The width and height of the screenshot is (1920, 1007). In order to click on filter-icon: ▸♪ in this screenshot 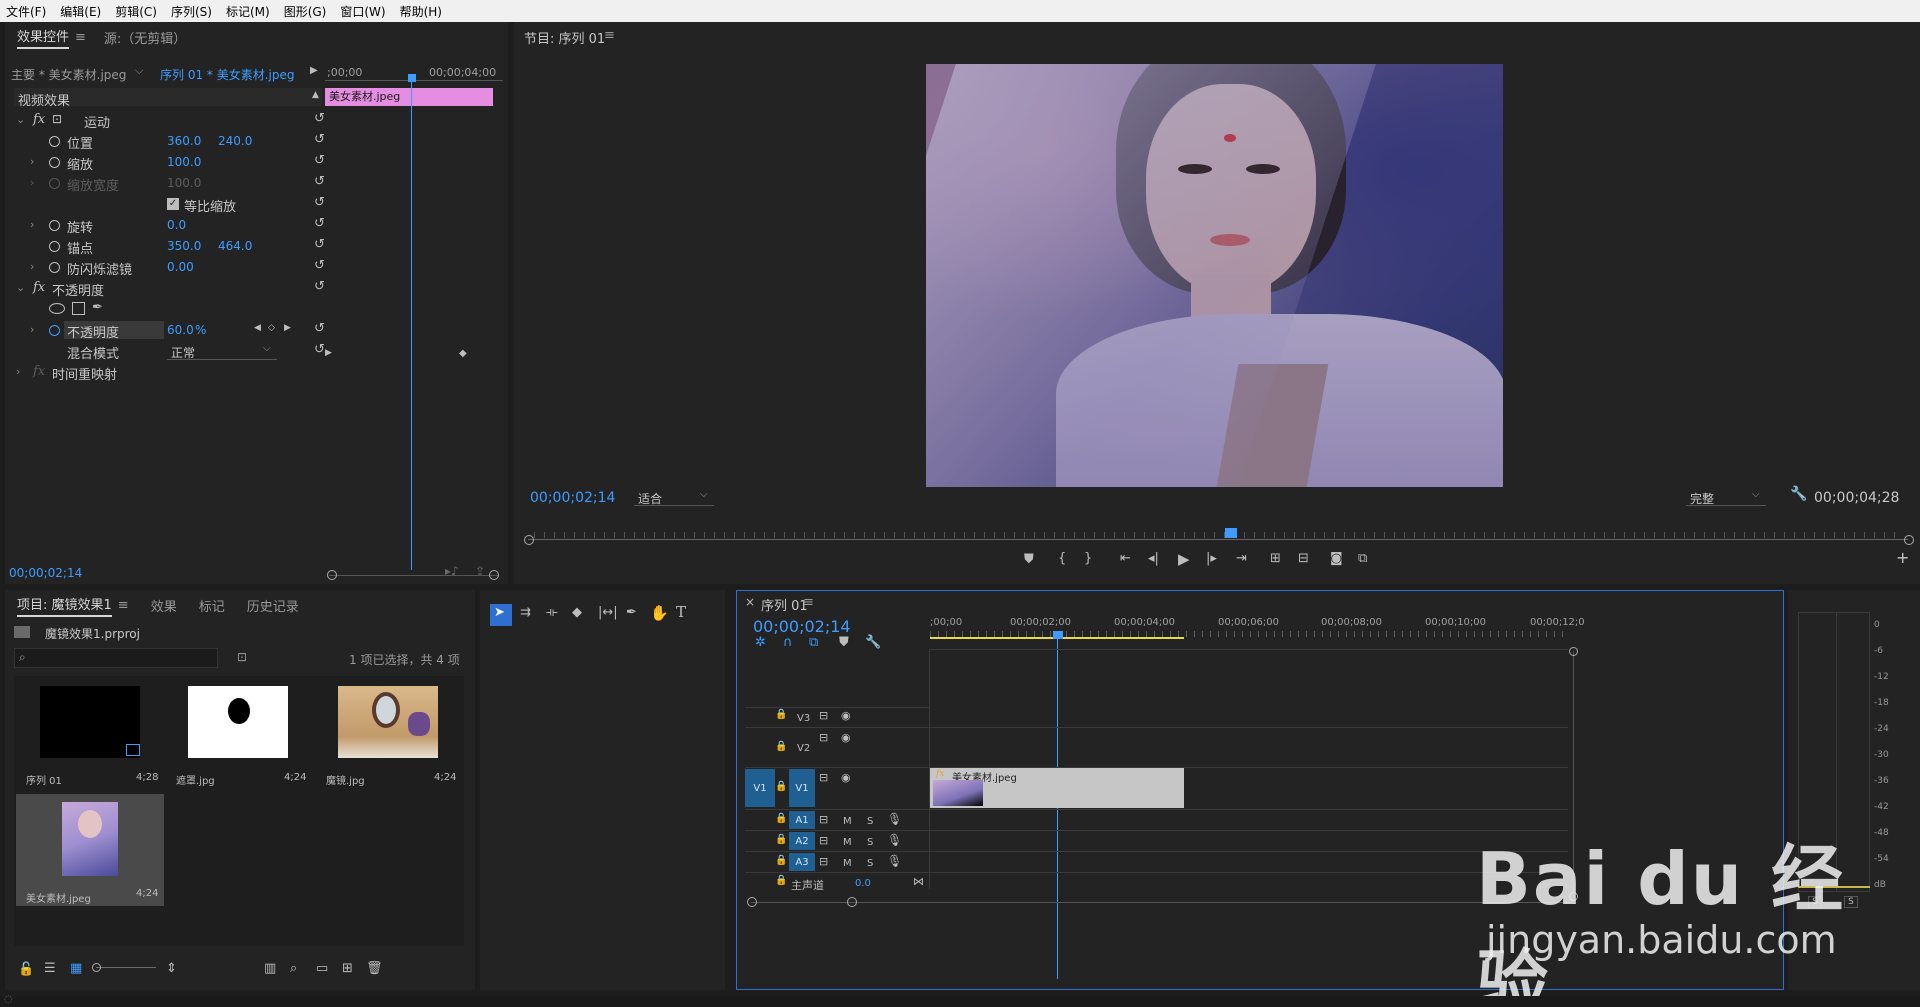, I will do `click(452, 571)`.